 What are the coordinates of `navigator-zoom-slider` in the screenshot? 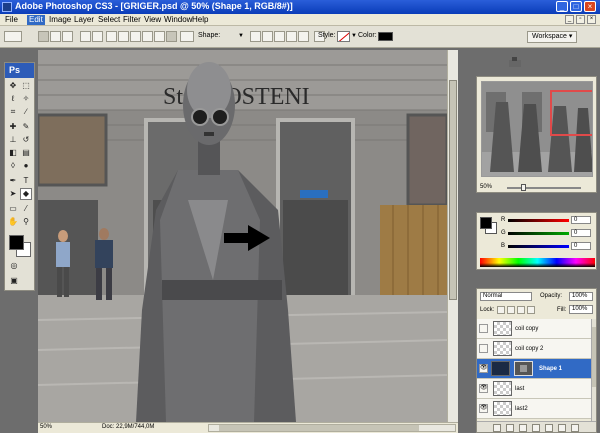 It's located at (544, 187).